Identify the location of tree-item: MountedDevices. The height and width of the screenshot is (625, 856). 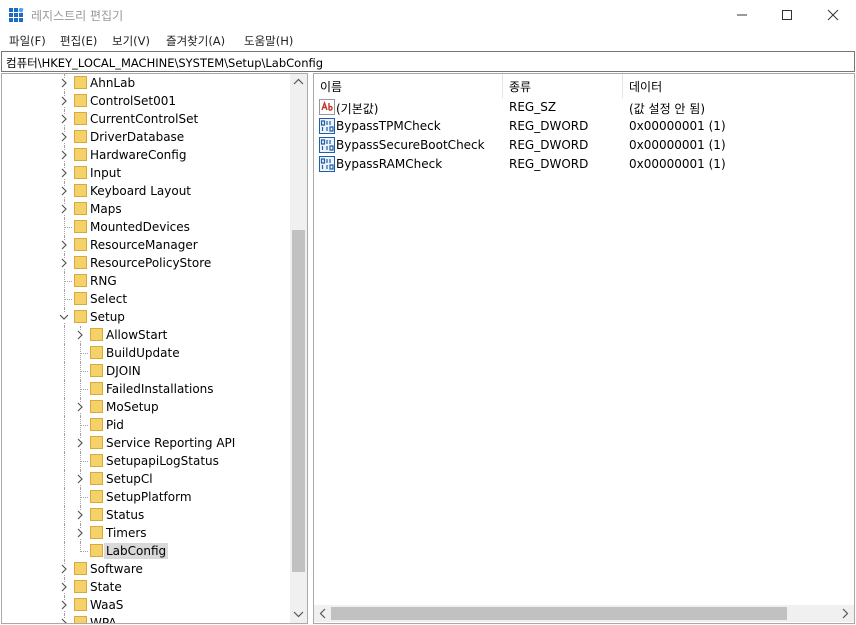
(146, 227).